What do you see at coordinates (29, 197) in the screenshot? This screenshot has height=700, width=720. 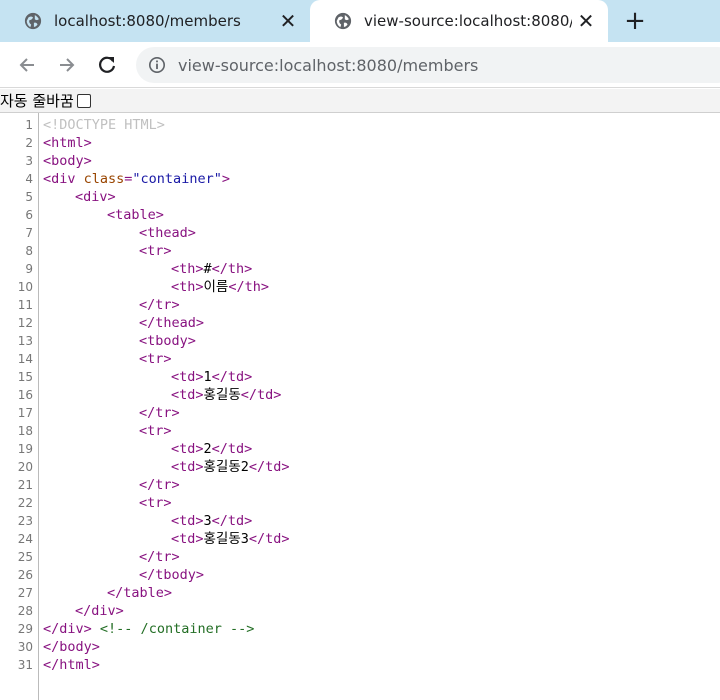 I see `line-number: 5` at bounding box center [29, 197].